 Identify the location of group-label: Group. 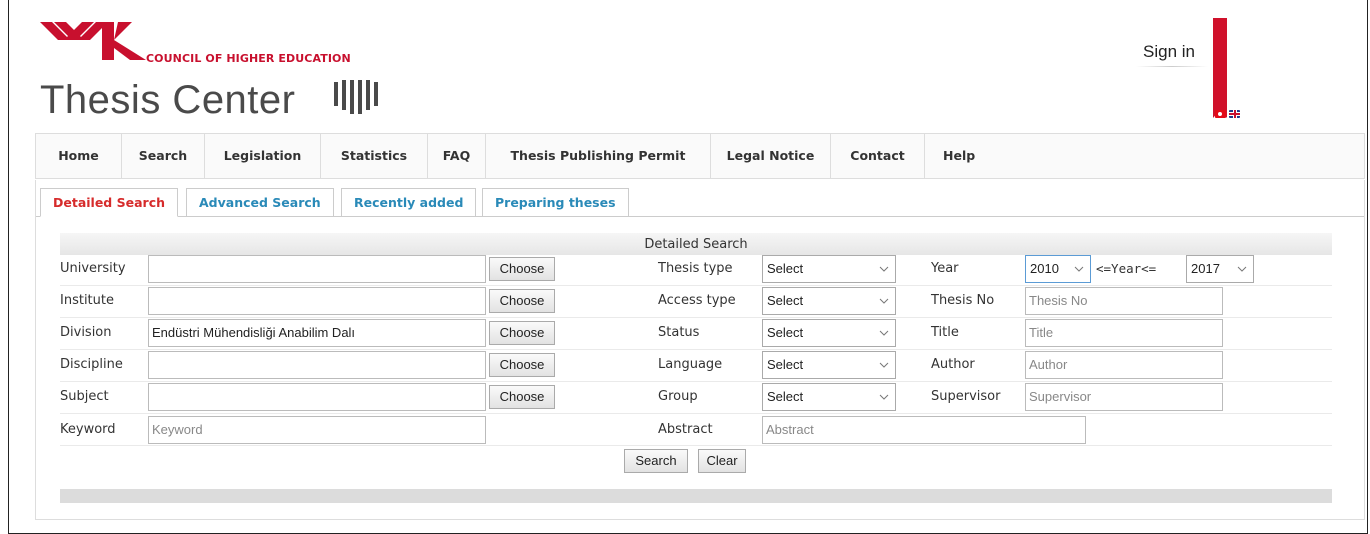
(678, 396).